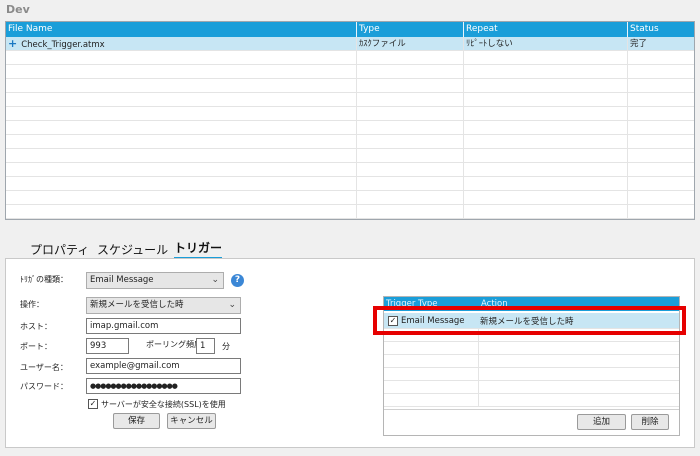  Describe the element at coordinates (136, 421) in the screenshot. I see `save-button: 保存` at that location.